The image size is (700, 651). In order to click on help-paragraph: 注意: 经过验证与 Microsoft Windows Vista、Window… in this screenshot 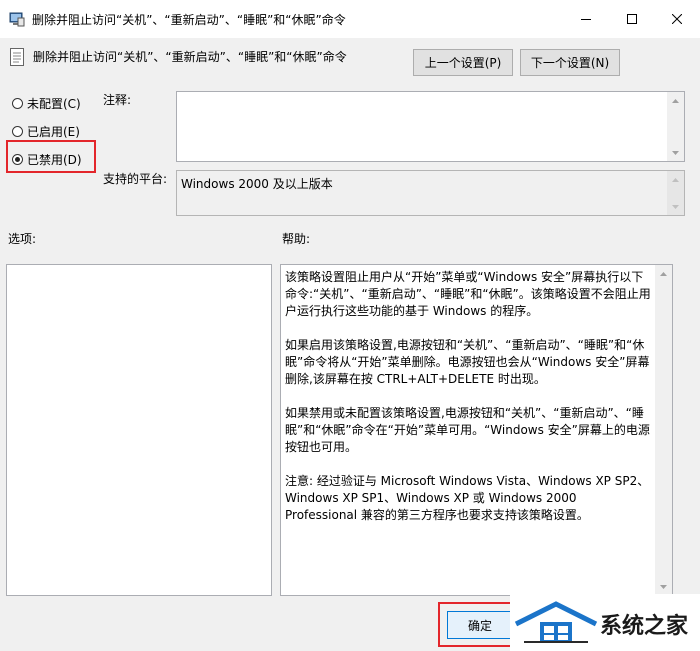, I will do `click(467, 498)`.